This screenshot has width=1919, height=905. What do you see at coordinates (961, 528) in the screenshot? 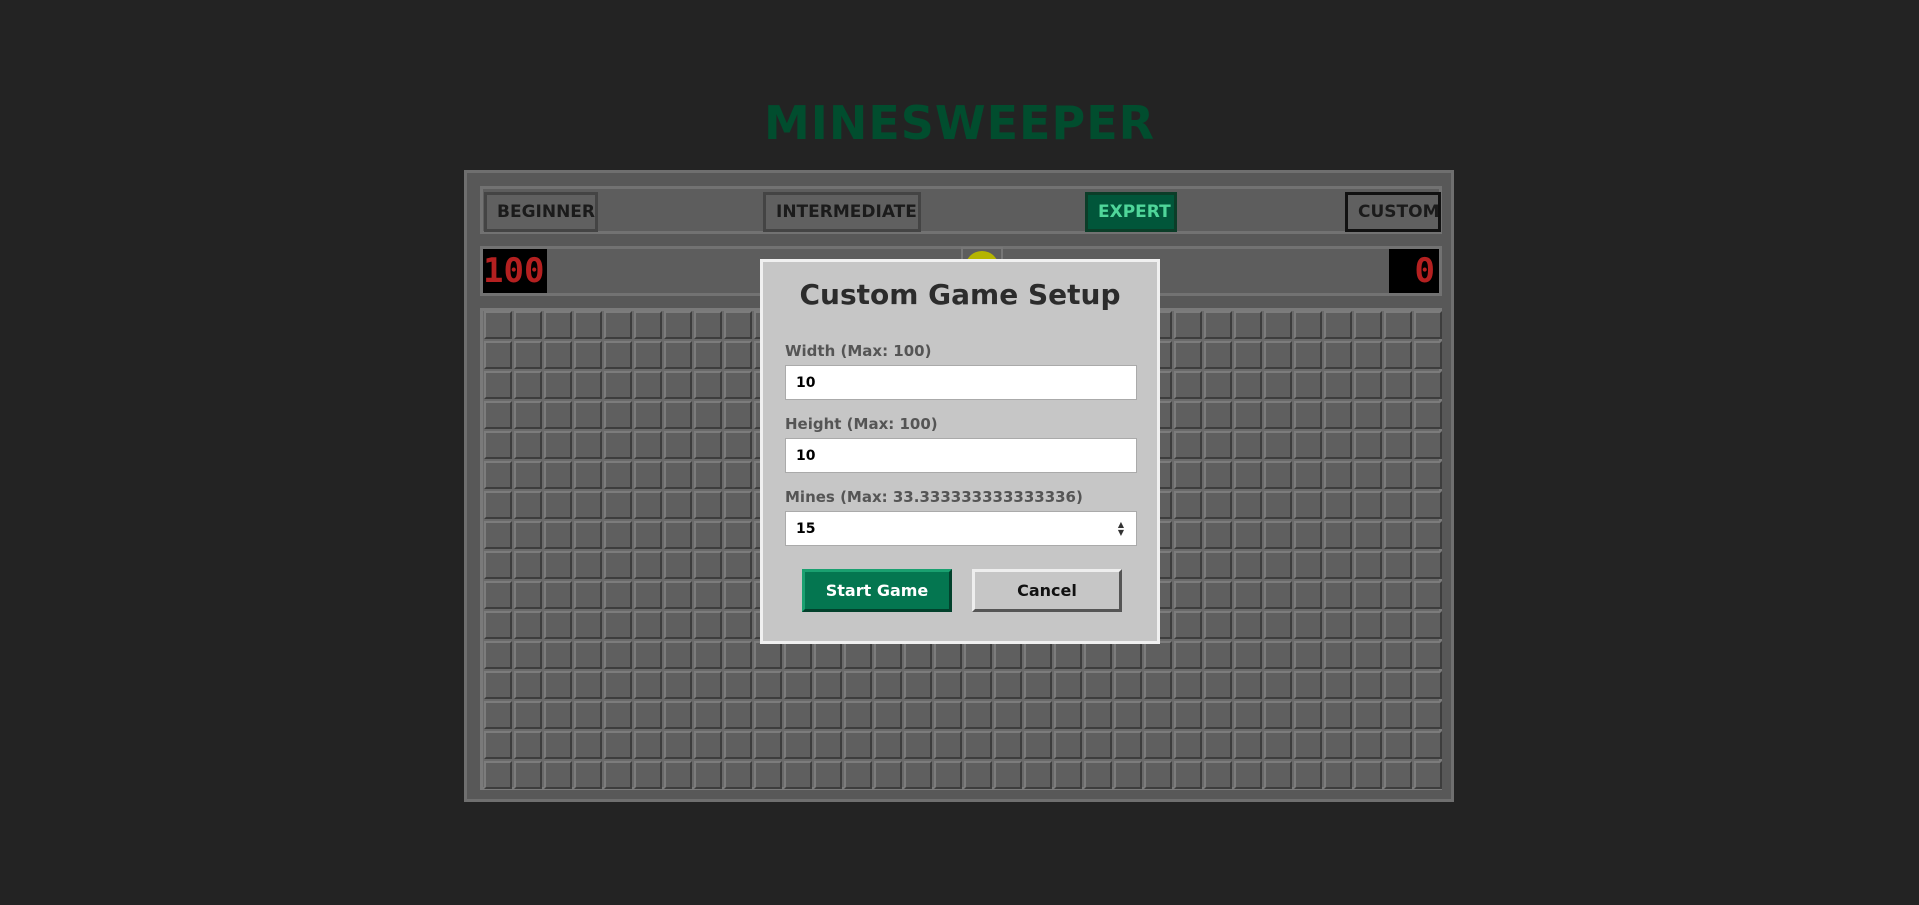
I see `mines-input` at bounding box center [961, 528].